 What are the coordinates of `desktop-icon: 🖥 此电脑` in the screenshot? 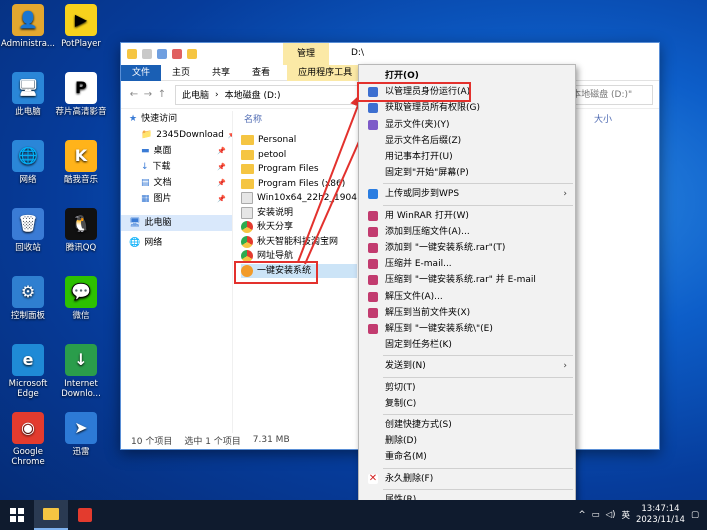 It's located at (28, 94).